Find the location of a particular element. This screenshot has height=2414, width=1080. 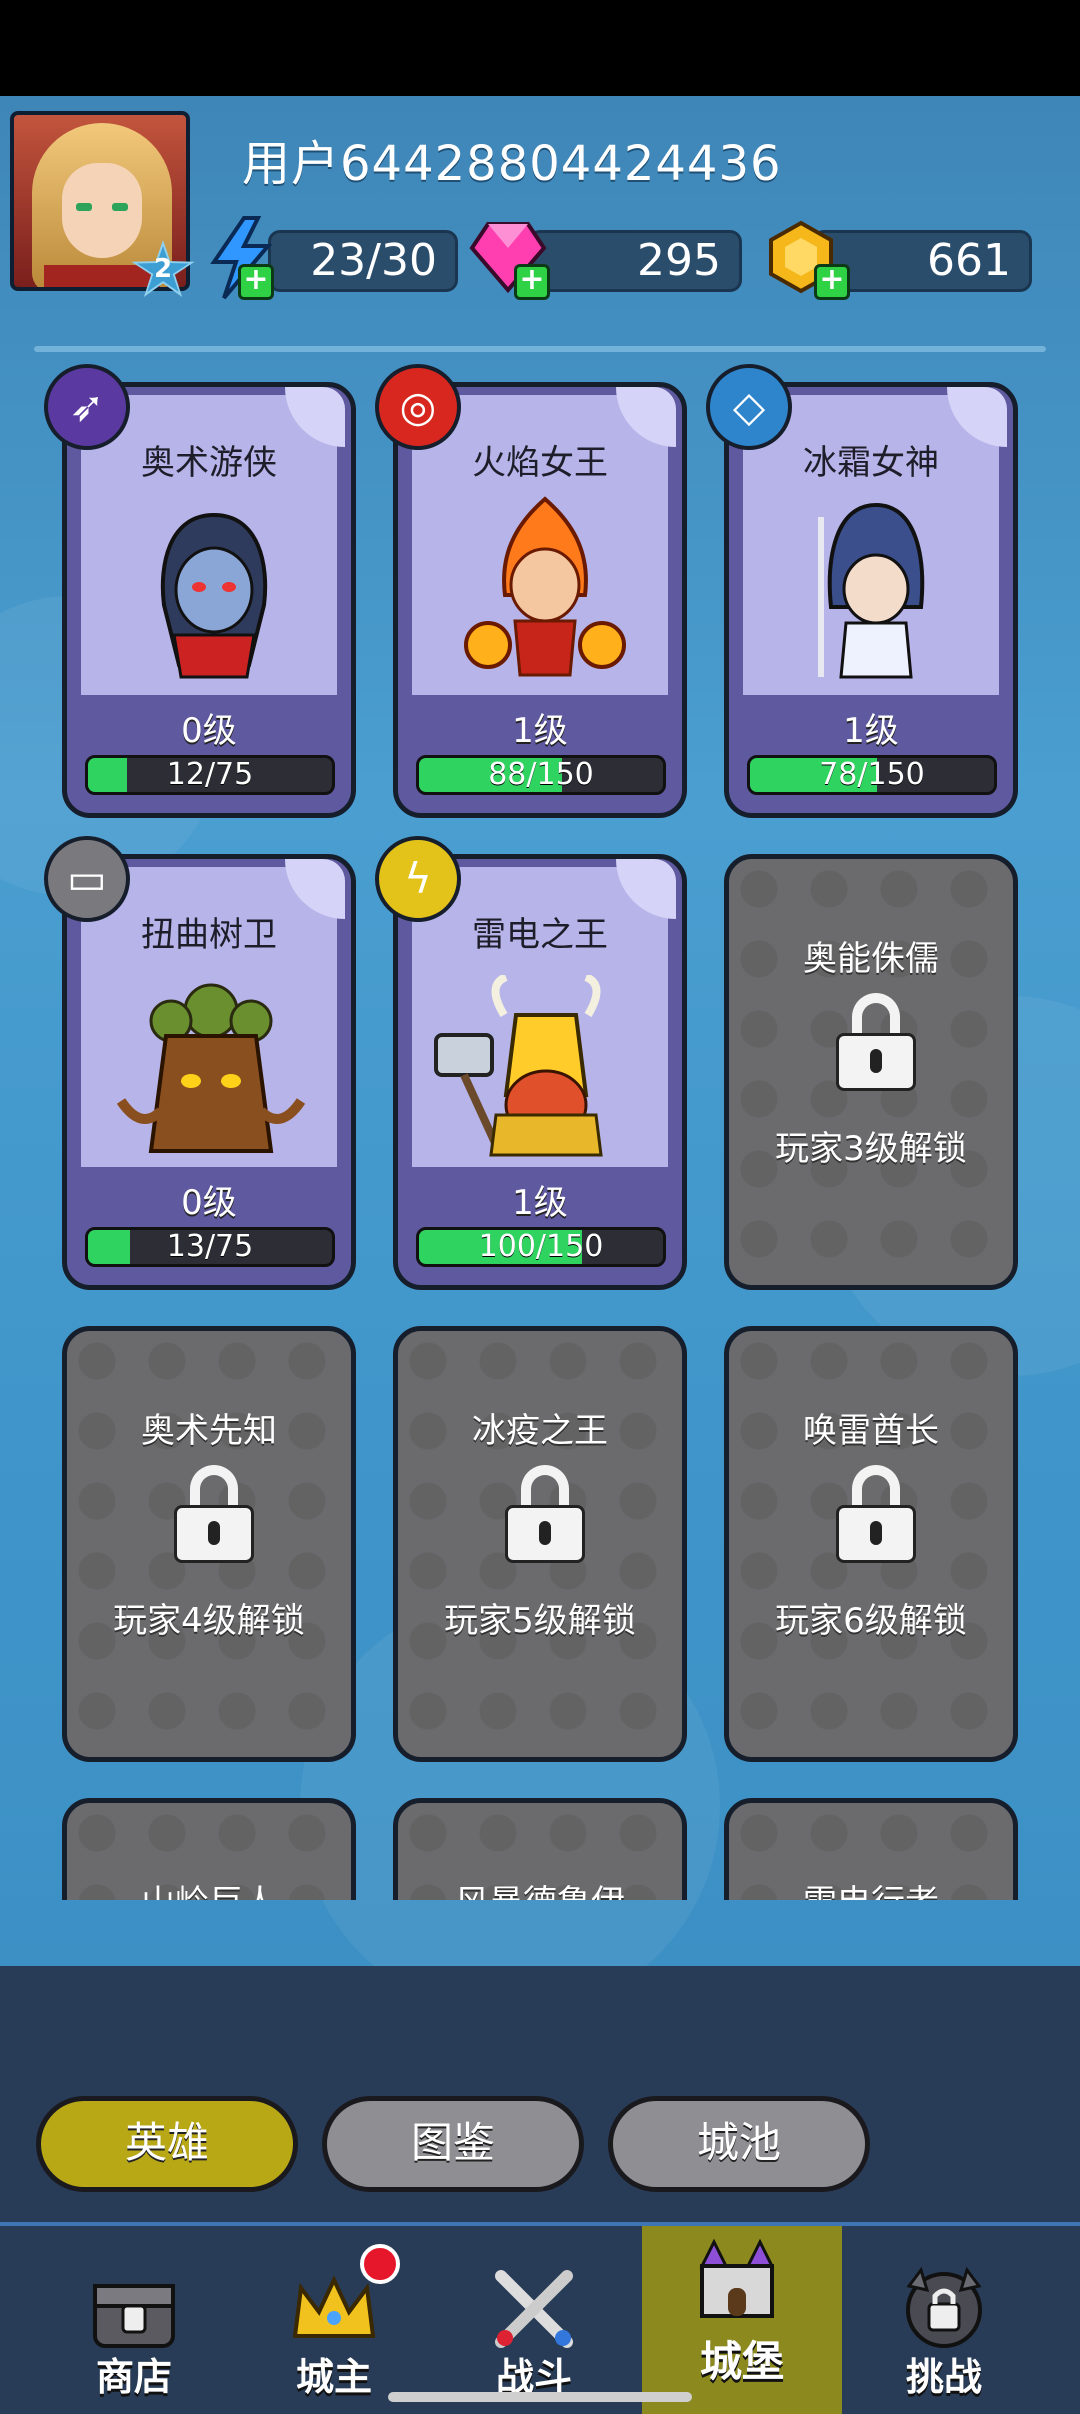

arrows-icon: ➶ is located at coordinates (87, 407).